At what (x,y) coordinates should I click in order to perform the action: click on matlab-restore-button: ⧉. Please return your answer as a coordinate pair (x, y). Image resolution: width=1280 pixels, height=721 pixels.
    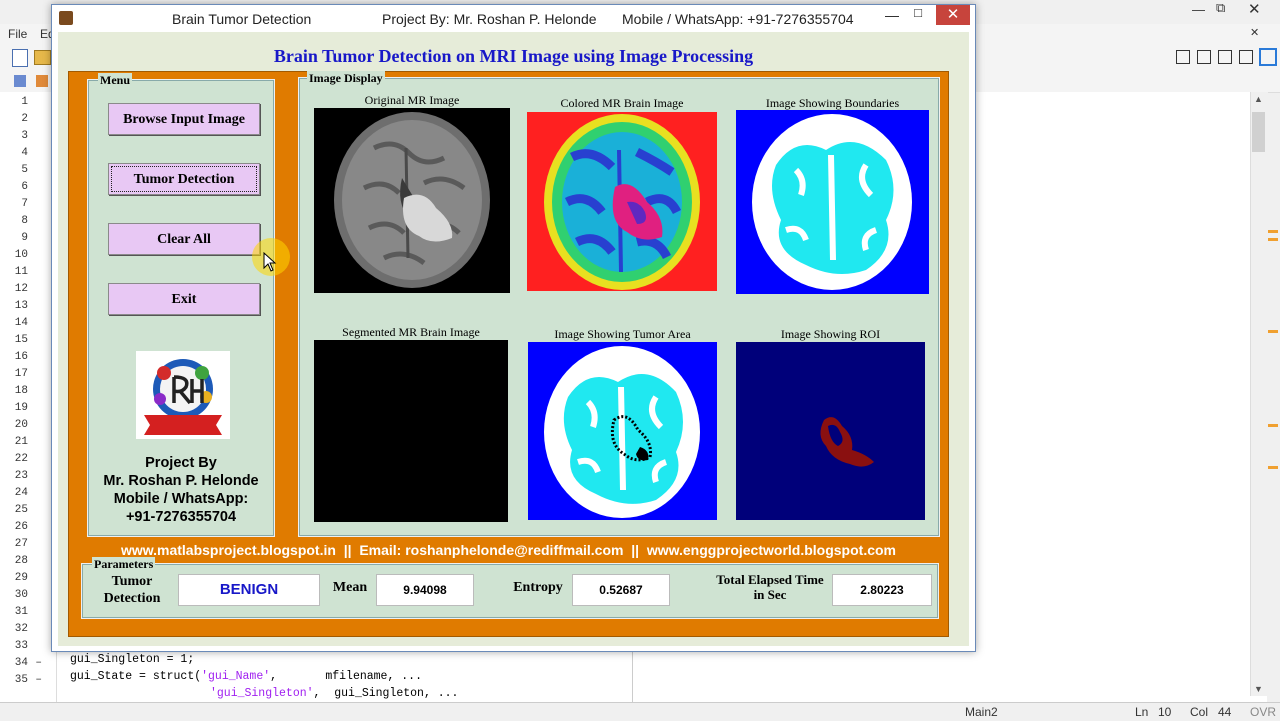
    Looking at the image, I should click on (1220, 8).